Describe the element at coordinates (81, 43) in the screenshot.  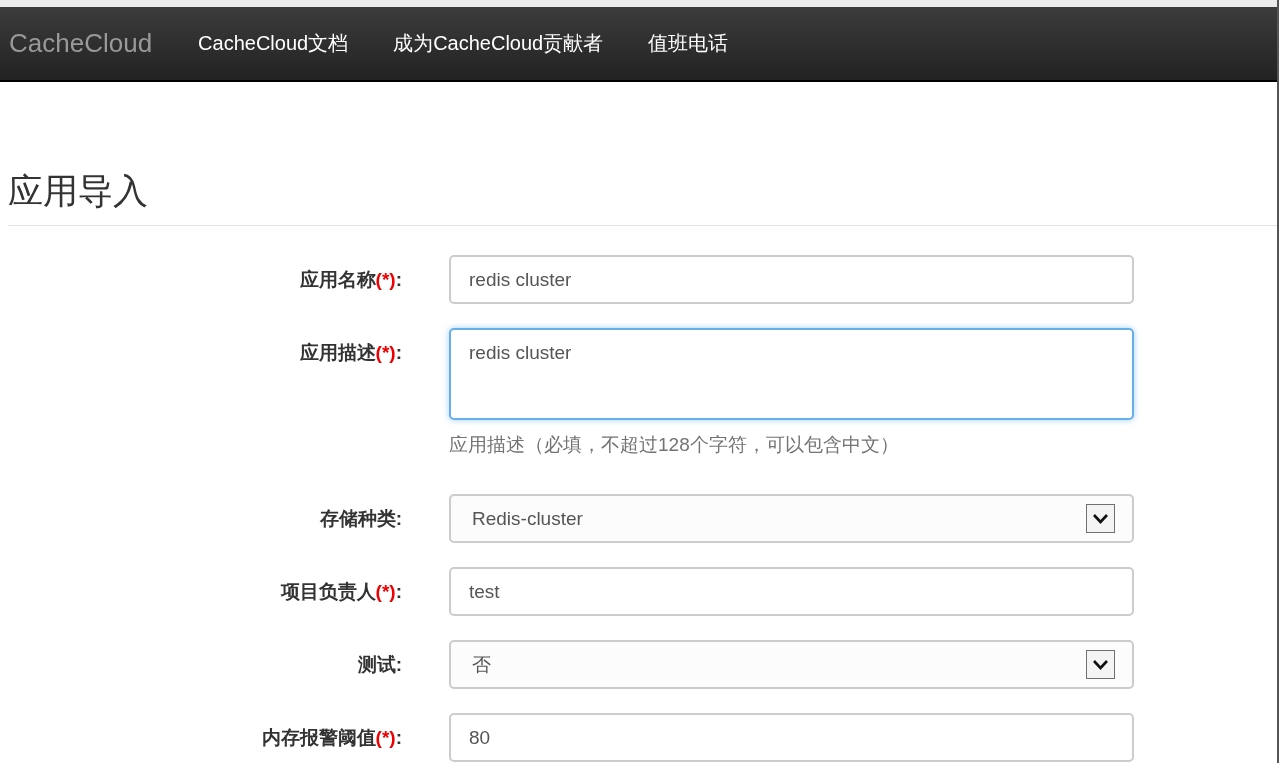
I see `brand-link: CacheCloud` at that location.